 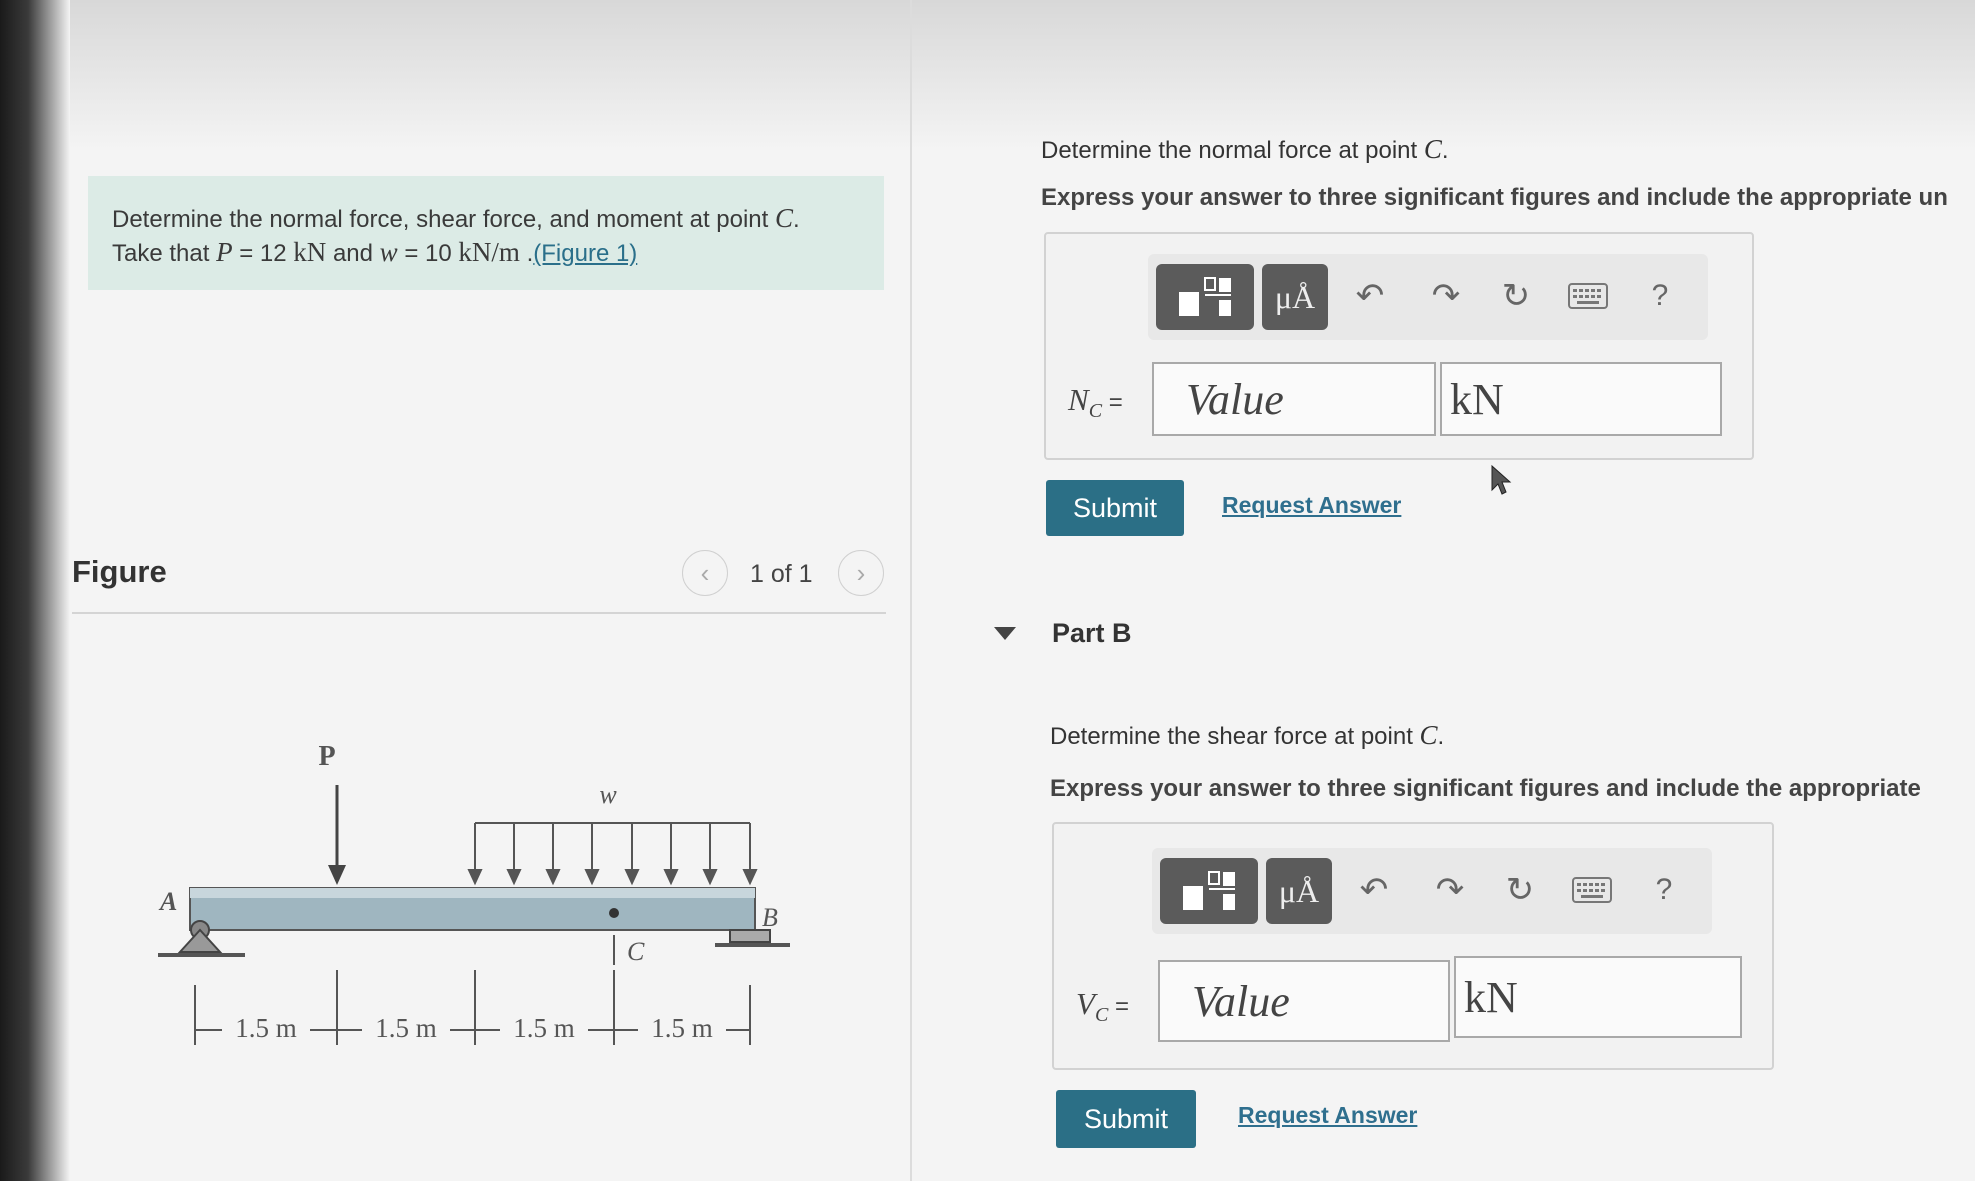 I want to click on partA-unit-input, so click(x=1581, y=399).